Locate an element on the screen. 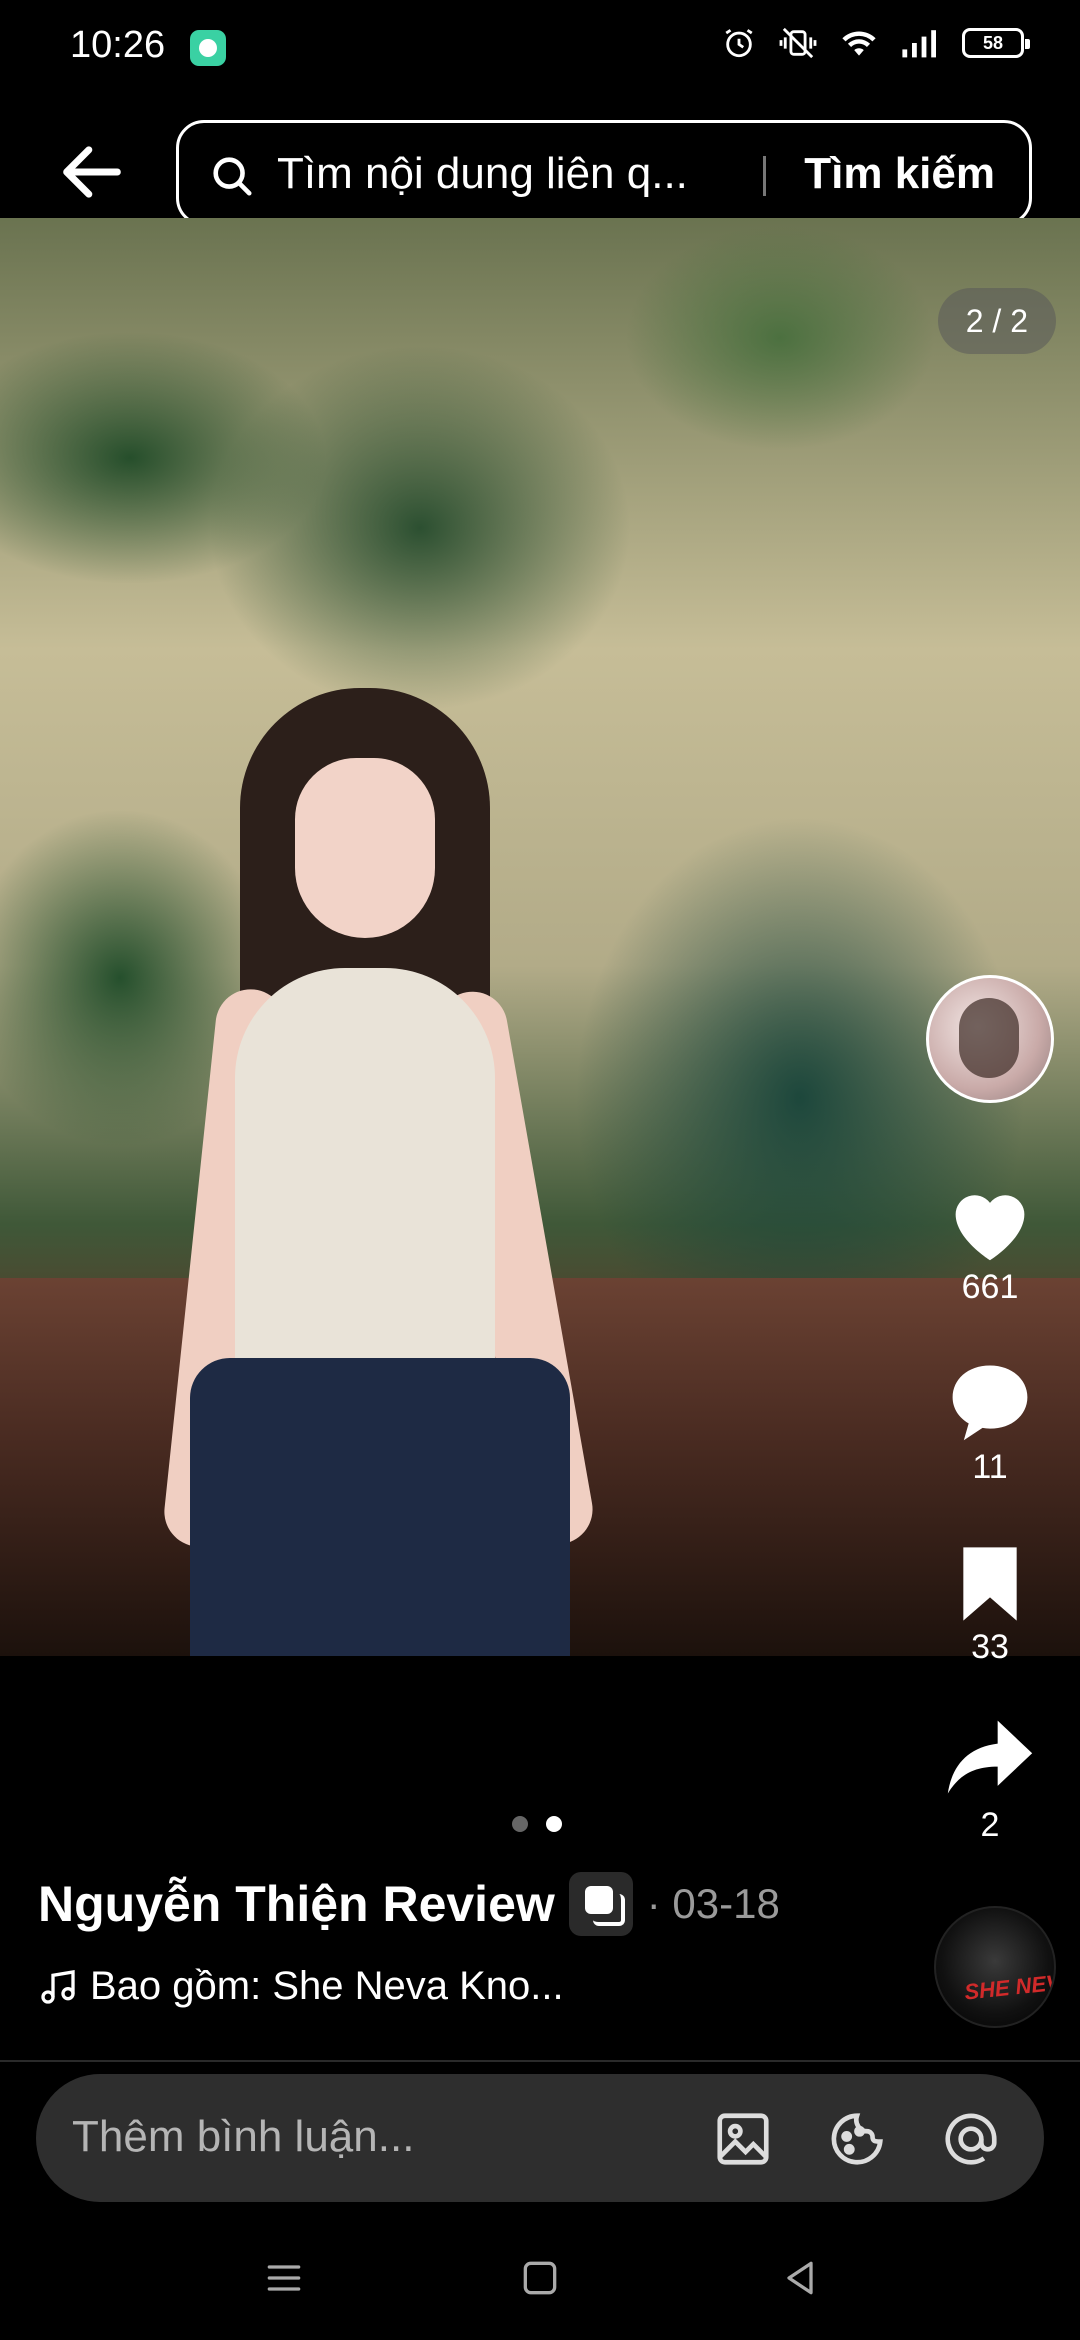 The height and width of the screenshot is (2340, 1080). music-note-icon is located at coordinates (58, 1986).